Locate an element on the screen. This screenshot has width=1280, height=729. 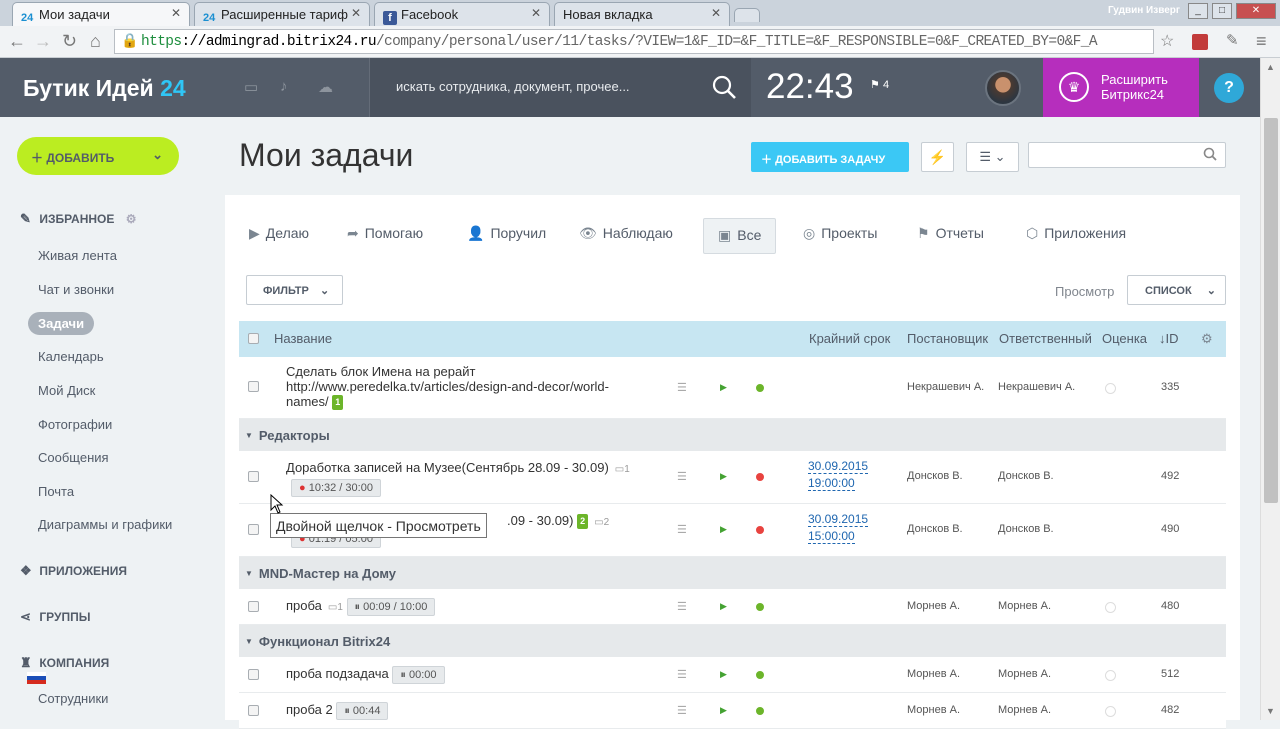
add-task-button: ＋ ДОБАВИТЬ ЗАДАЧУ is located at coordinates (830, 157).